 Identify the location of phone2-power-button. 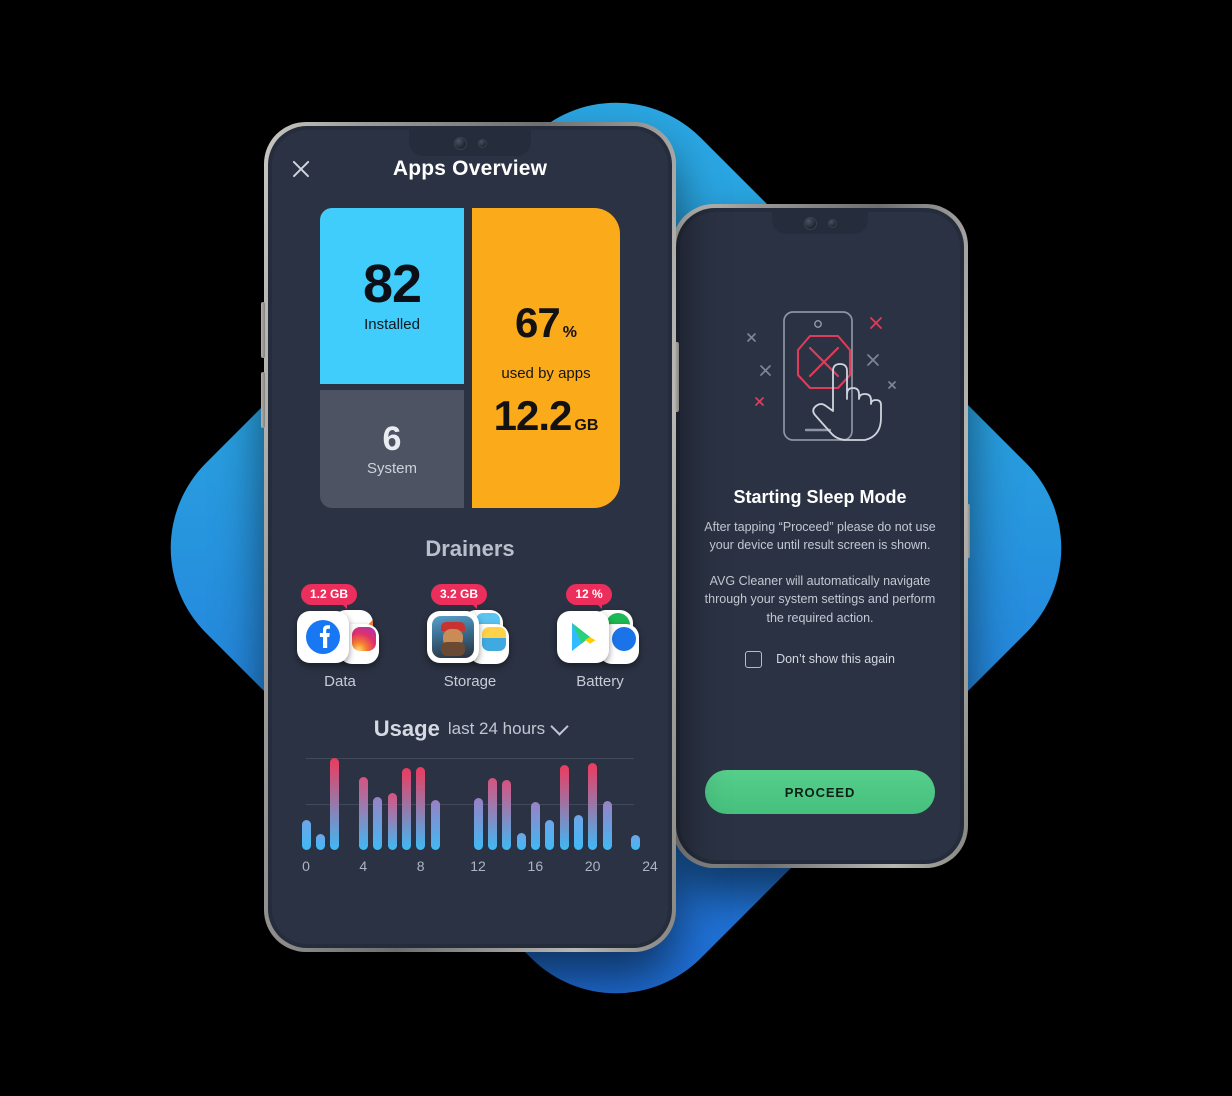
(968, 531).